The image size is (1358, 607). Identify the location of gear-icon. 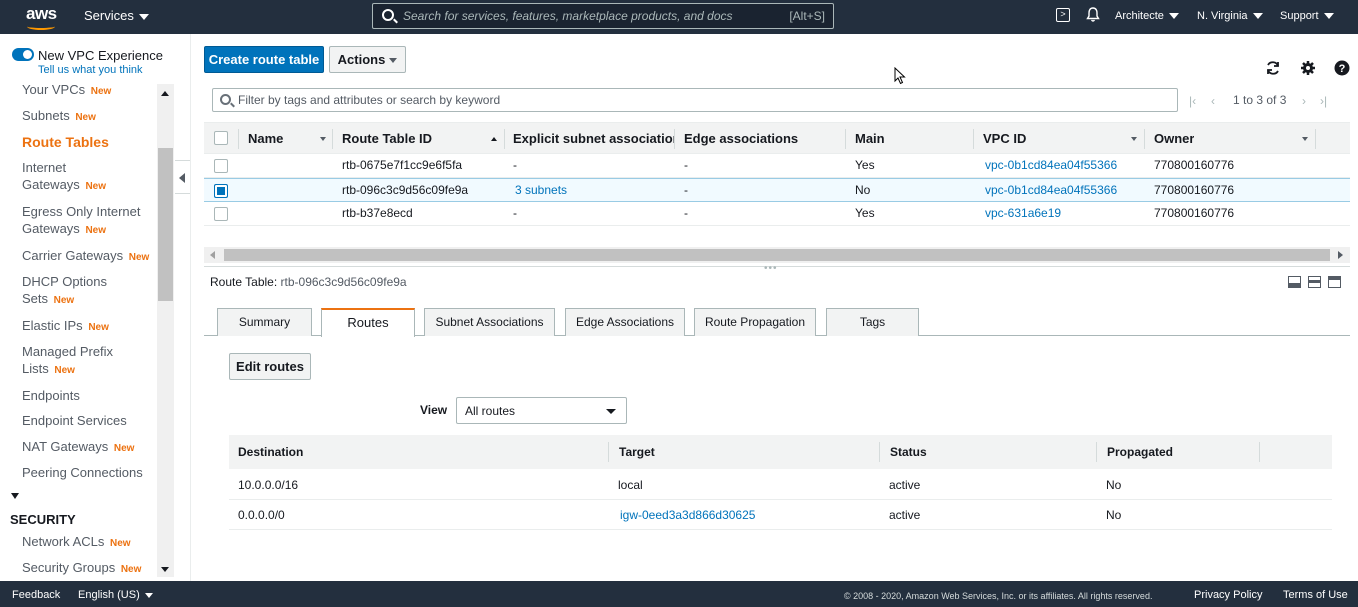
(1308, 68).